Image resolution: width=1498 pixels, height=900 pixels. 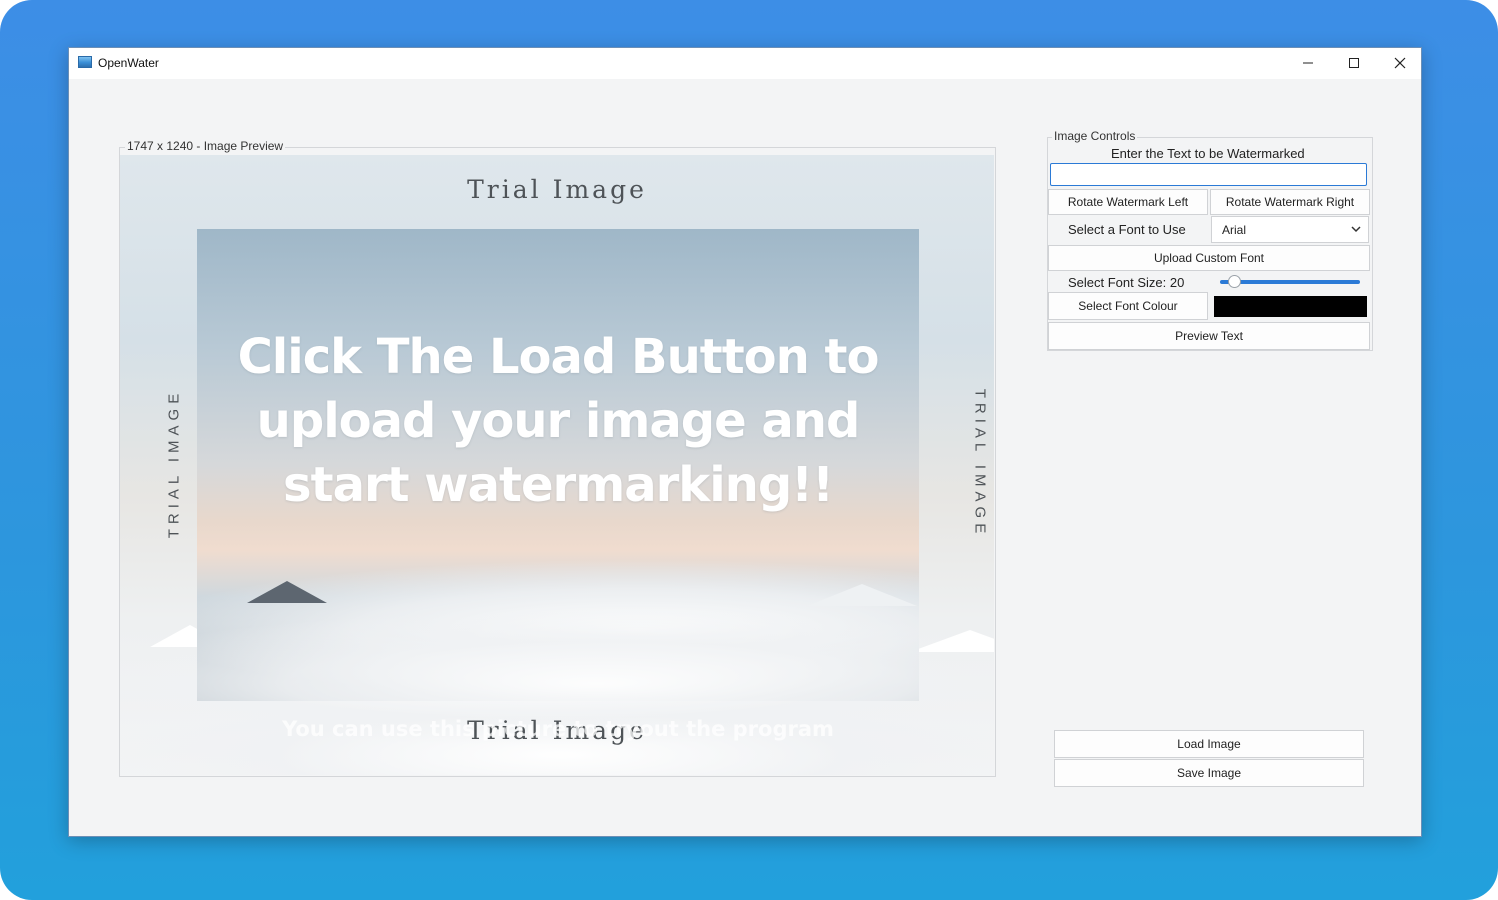 I want to click on cloud-layer, so click(x=558, y=655).